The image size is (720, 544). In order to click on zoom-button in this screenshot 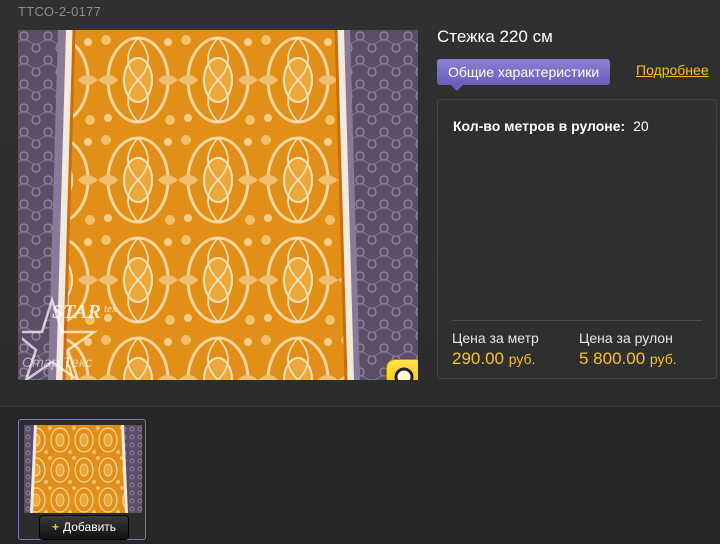, I will do `click(402, 369)`.